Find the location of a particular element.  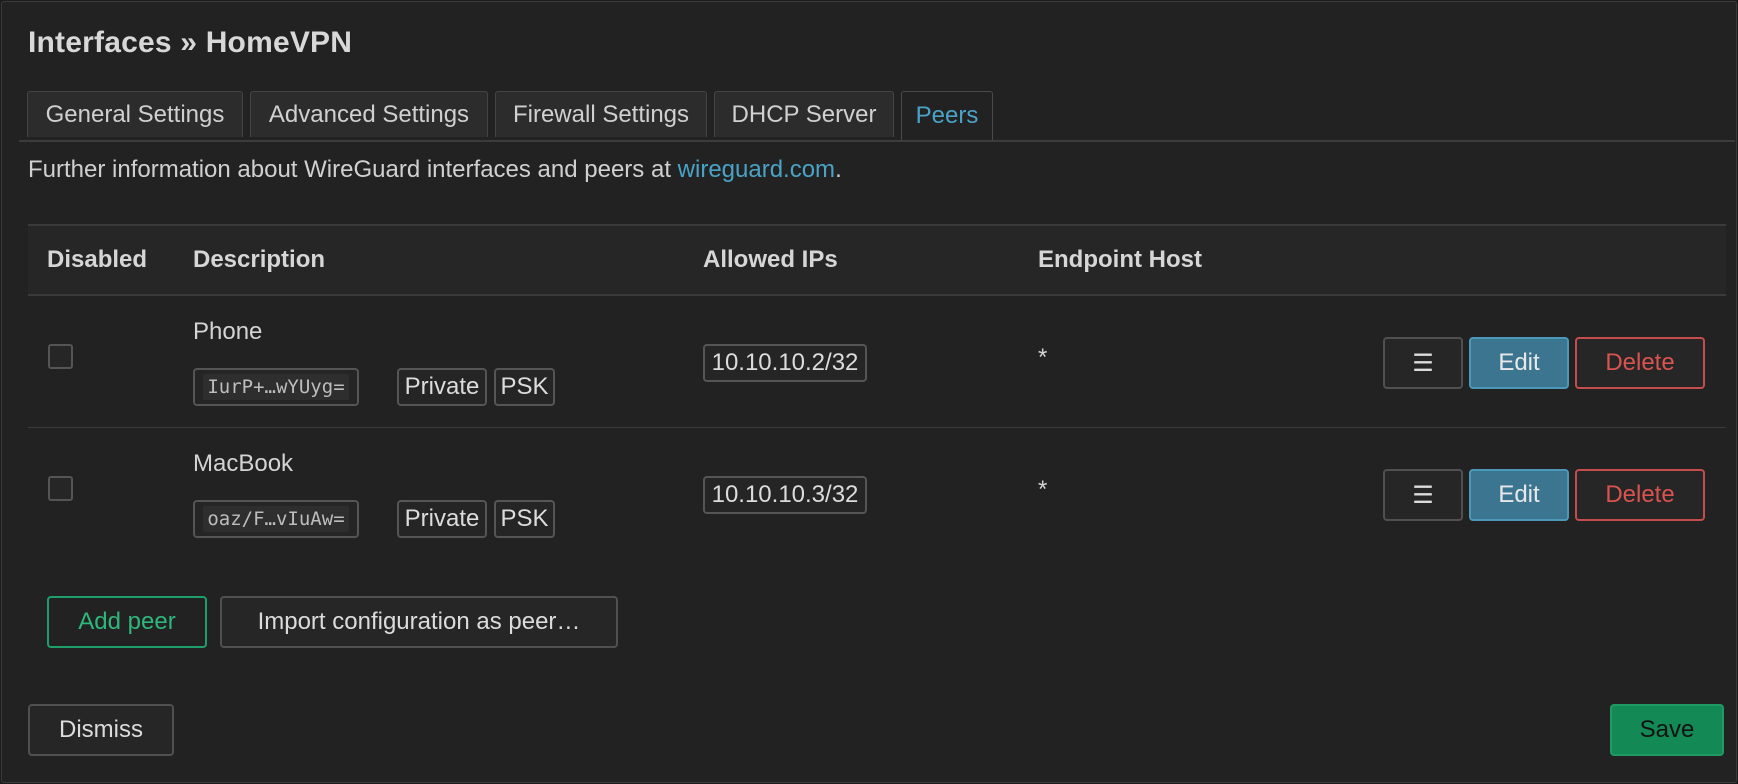

column-header-description: Description is located at coordinates (259, 259).